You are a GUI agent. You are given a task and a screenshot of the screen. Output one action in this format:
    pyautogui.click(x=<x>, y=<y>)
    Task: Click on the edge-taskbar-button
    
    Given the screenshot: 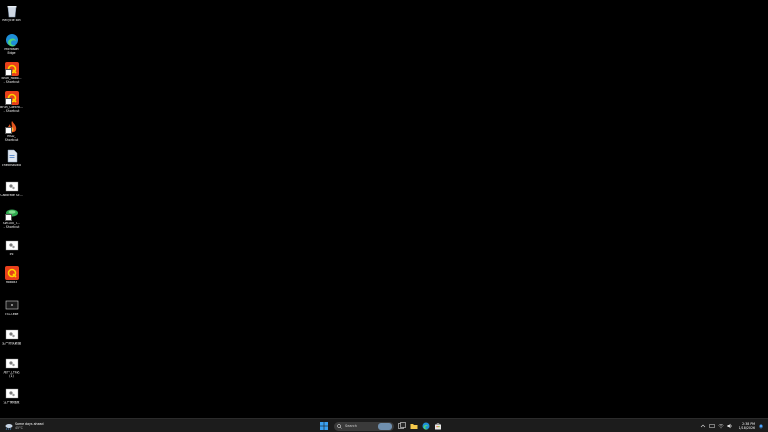 What is the action you would take?
    pyautogui.click(x=426, y=426)
    